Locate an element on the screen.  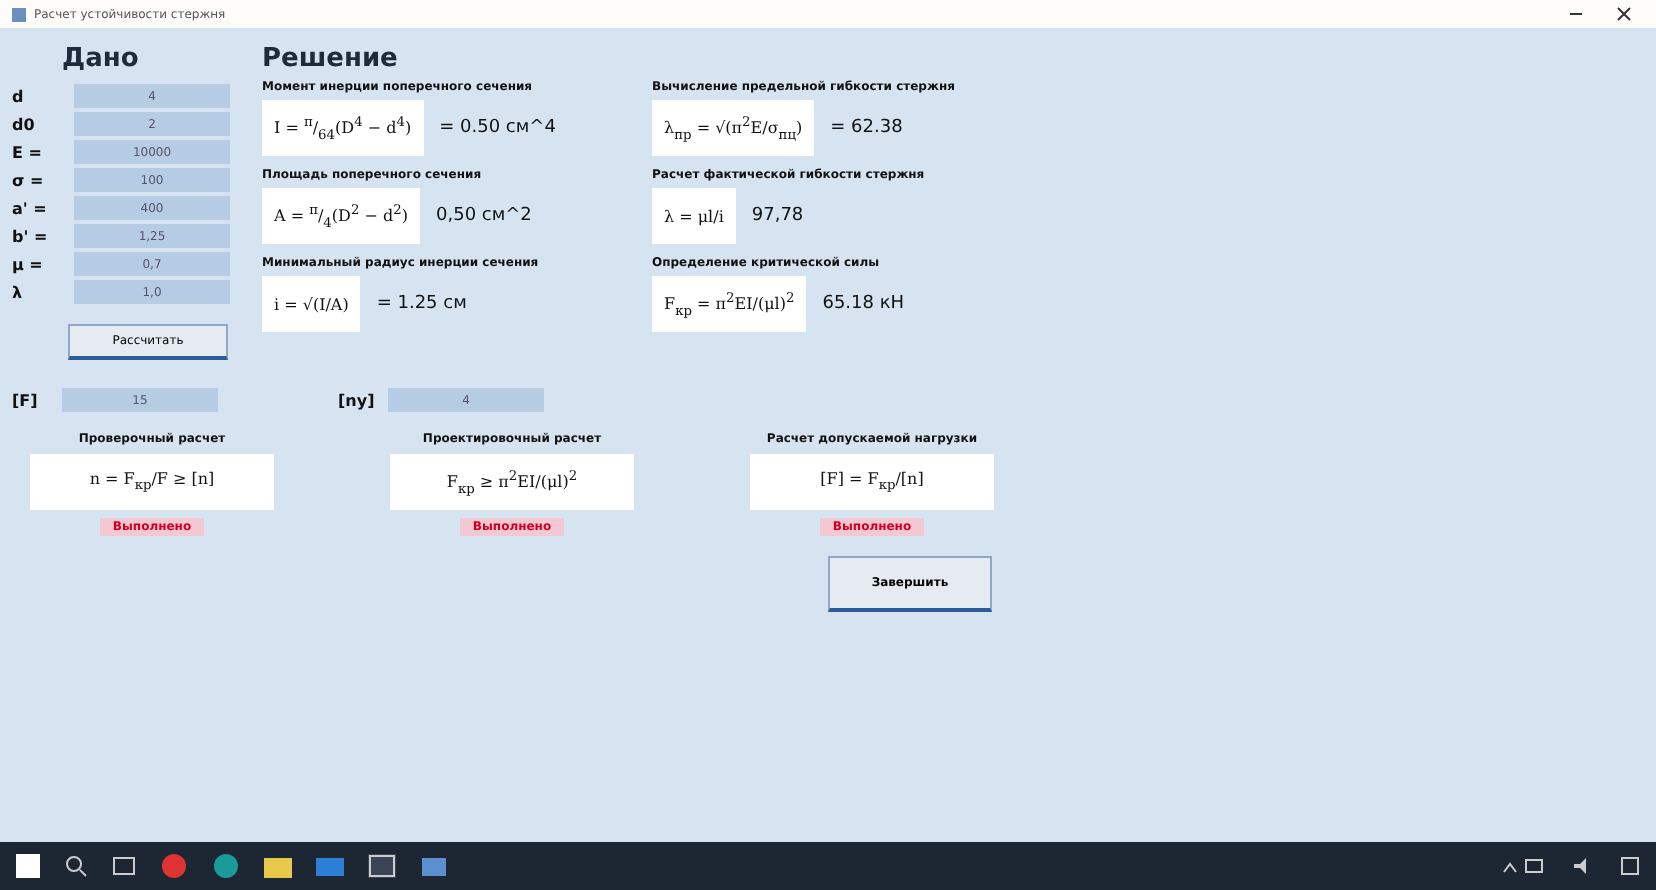
search-icon is located at coordinates (76, 866).